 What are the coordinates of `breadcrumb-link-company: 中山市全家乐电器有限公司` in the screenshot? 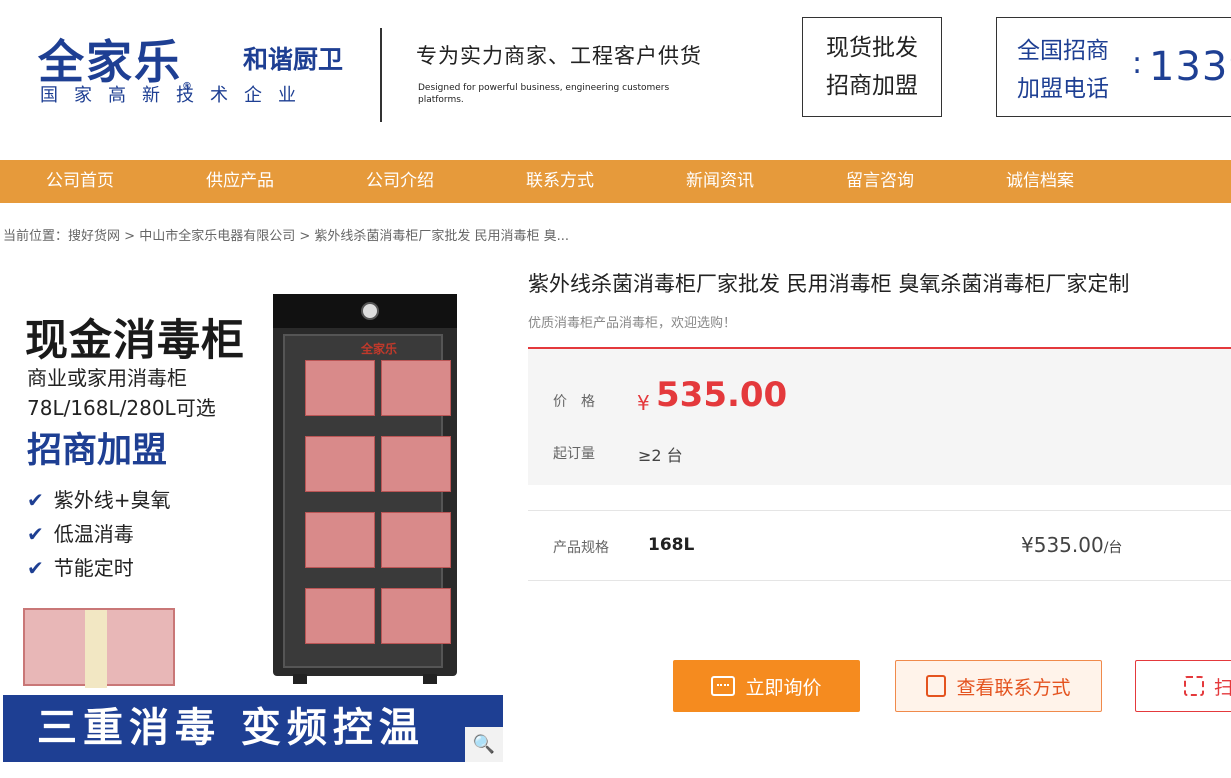 It's located at (217, 236).